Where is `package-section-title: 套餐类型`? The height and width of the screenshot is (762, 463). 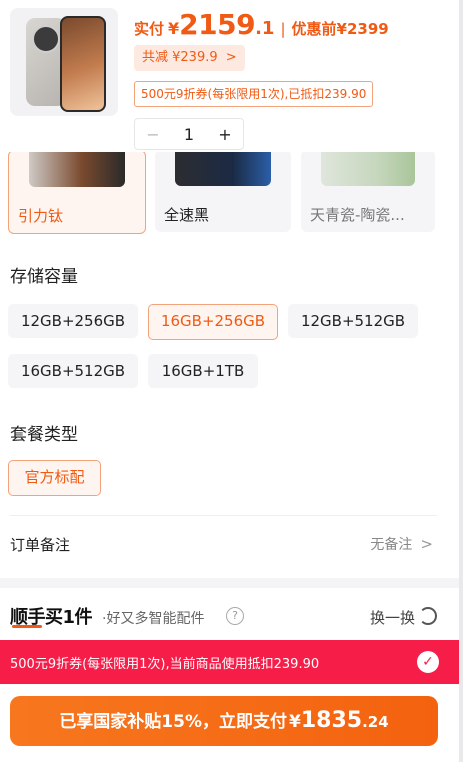
package-section-title: 套餐类型 is located at coordinates (44, 435).